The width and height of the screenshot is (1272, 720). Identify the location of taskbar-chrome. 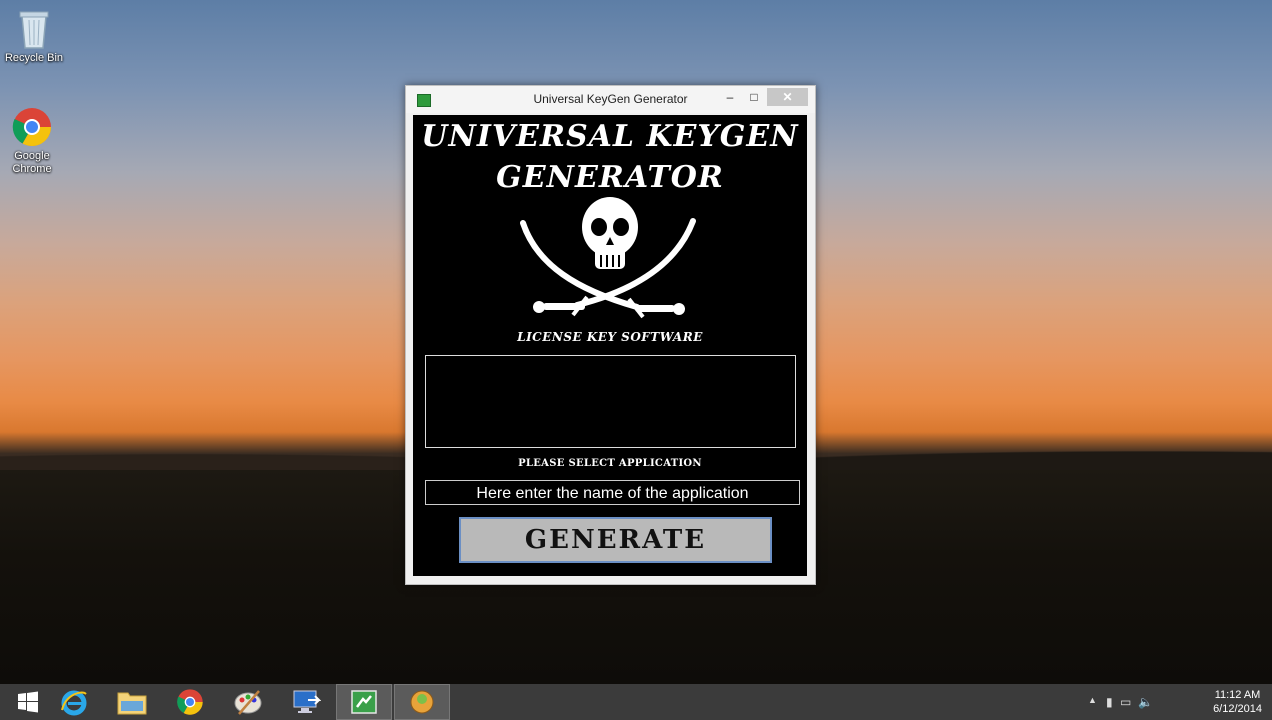
(190, 702).